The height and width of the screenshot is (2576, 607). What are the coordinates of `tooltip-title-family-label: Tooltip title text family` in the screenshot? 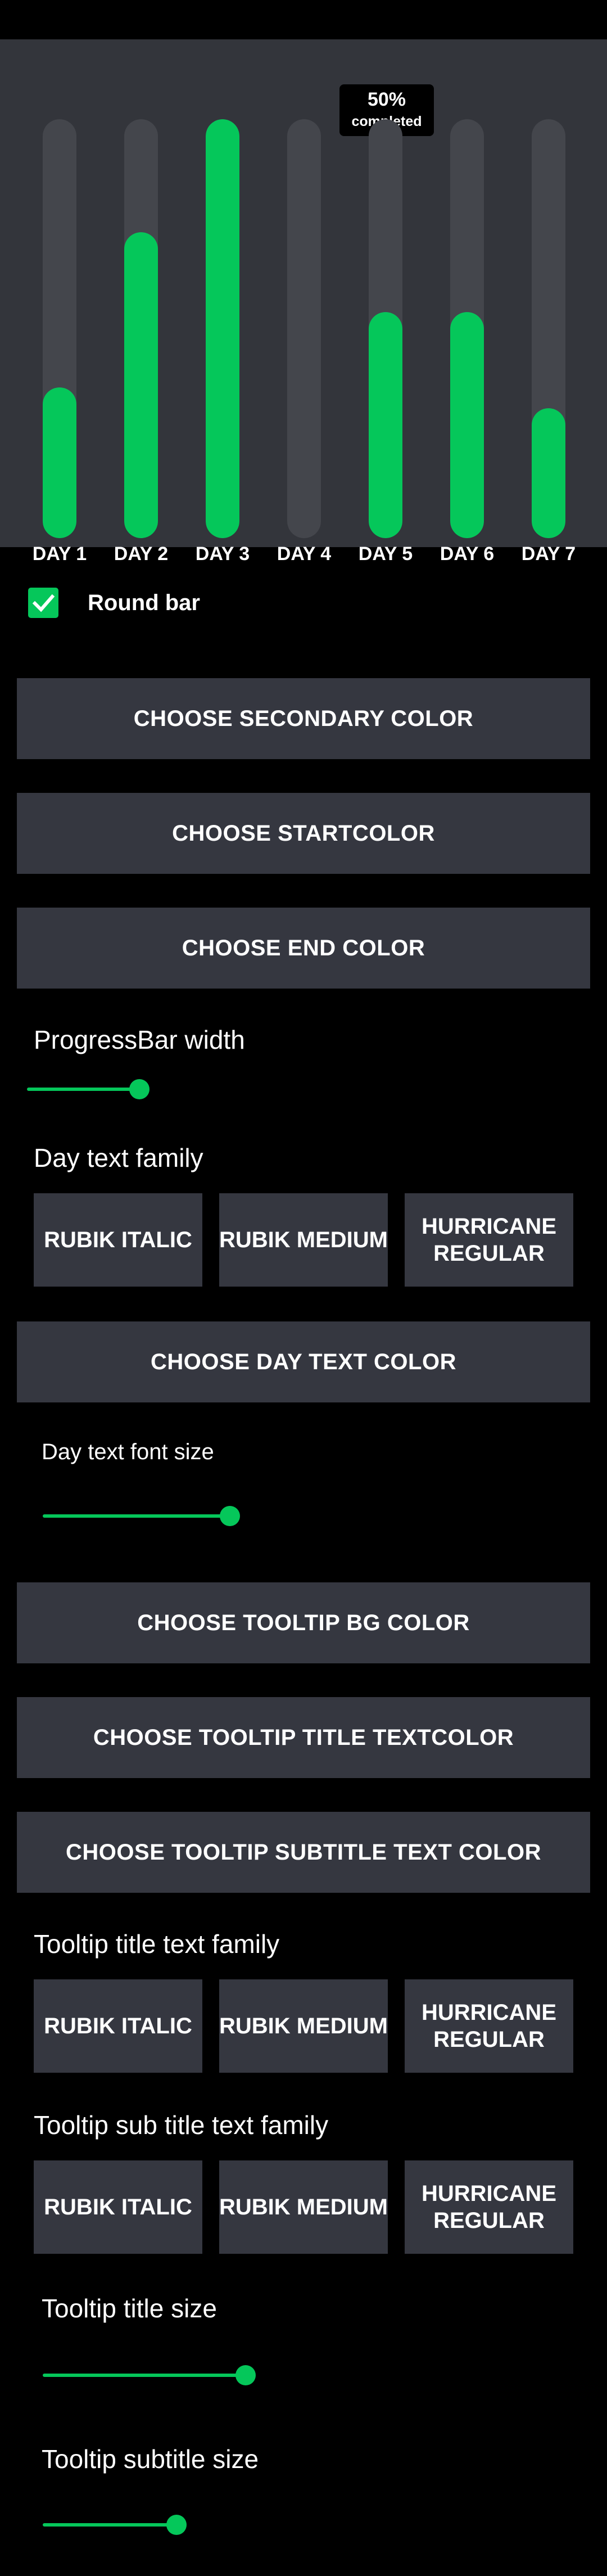 It's located at (157, 1944).